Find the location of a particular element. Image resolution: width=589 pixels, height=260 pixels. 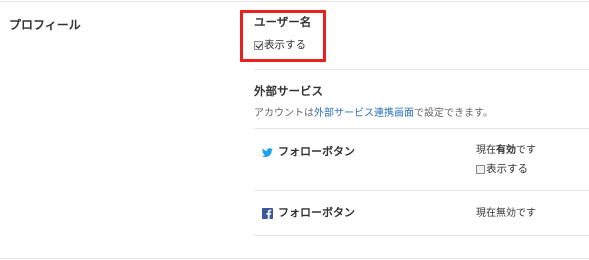

desc-text-before: アカウントは is located at coordinates (284, 113).